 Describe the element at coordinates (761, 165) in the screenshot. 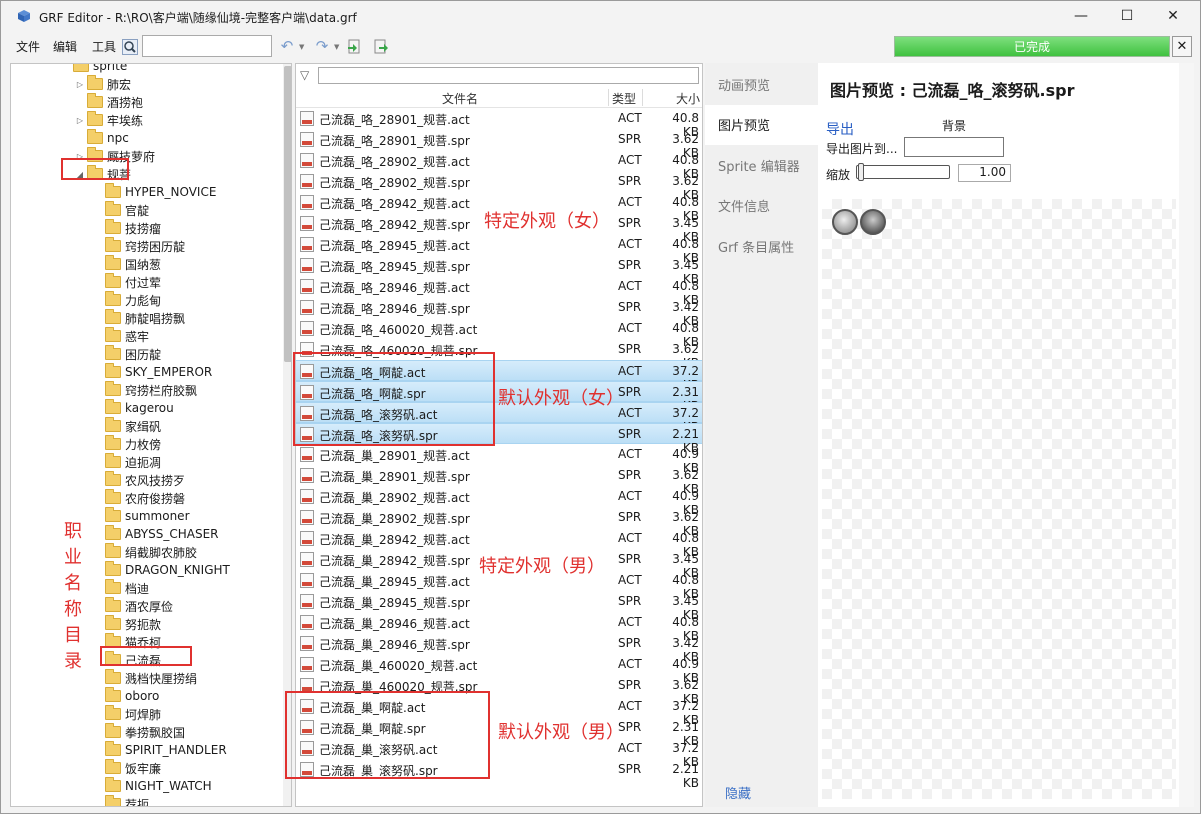

I see `tab-item: Sprite 编辑器` at that location.